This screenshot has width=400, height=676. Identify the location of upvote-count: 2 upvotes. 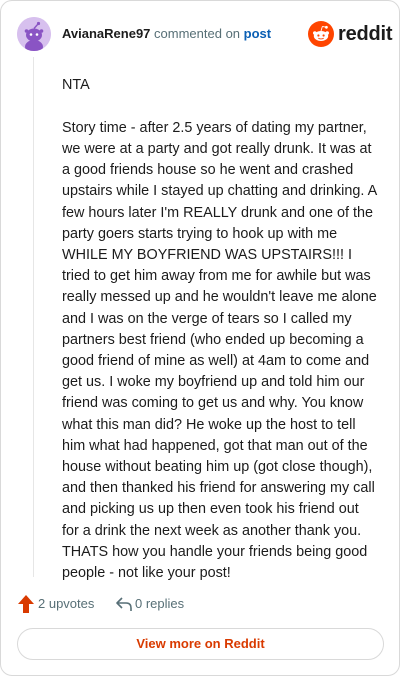
(66, 603).